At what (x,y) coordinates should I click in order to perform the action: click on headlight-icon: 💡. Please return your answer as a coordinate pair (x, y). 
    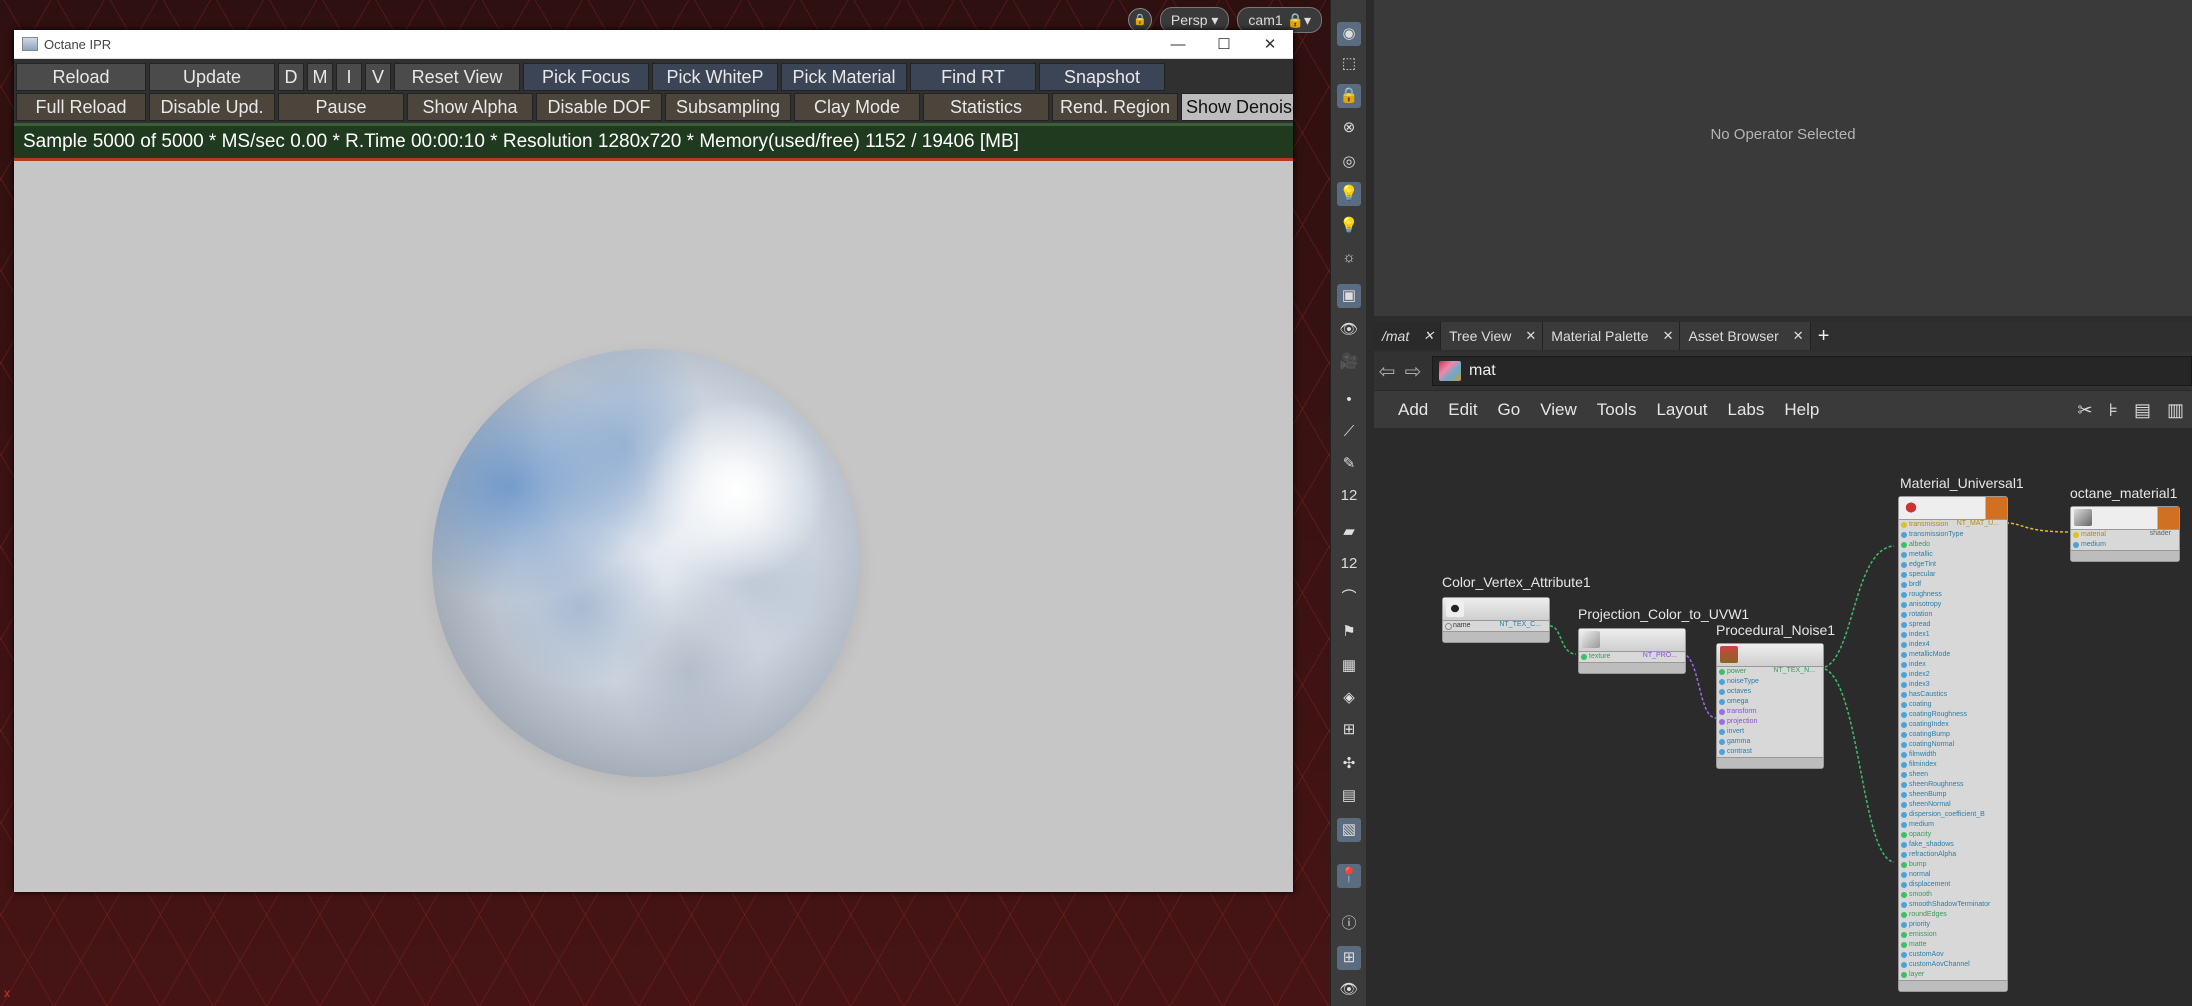
    Looking at the image, I should click on (1349, 226).